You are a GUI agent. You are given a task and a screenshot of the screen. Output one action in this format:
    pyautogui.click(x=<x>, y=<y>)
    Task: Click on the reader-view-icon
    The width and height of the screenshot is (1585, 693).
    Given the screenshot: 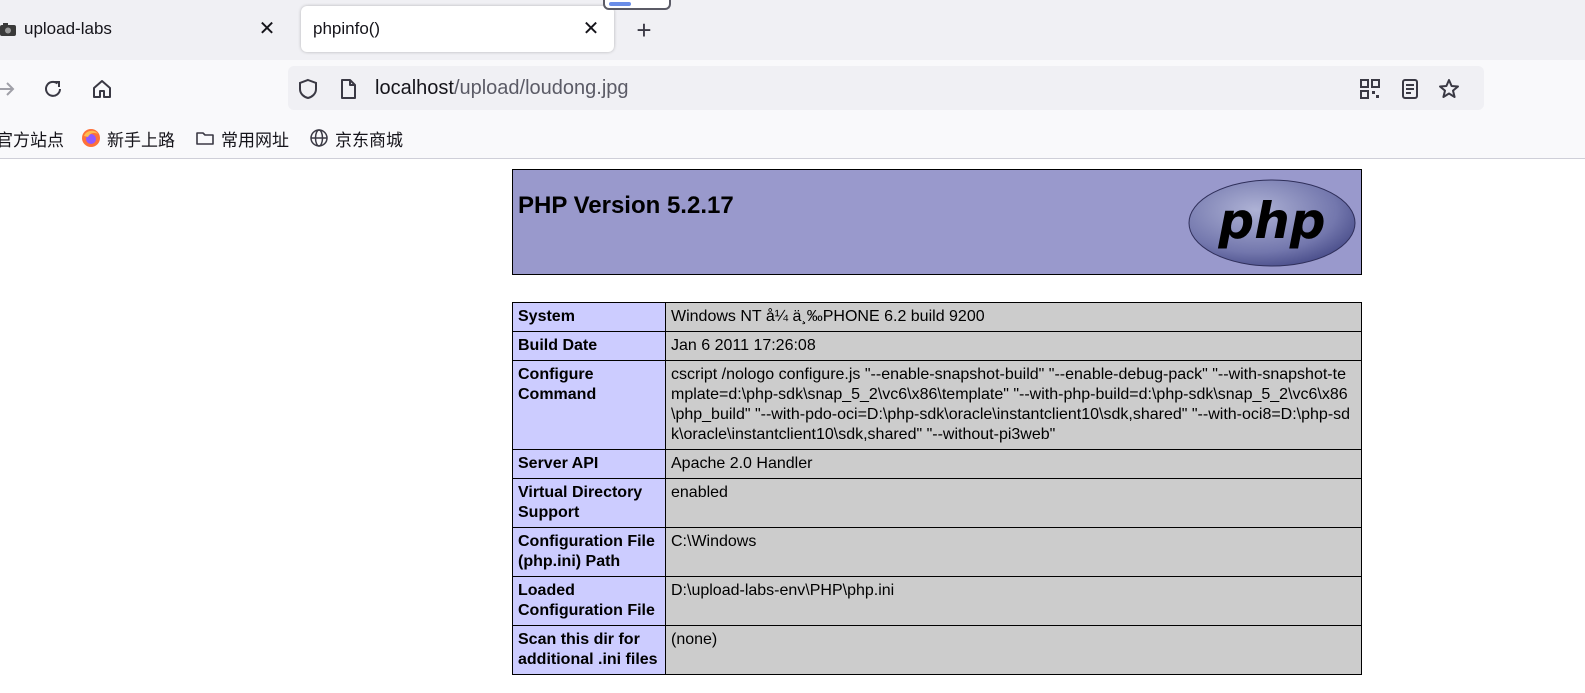 What is the action you would take?
    pyautogui.click(x=1410, y=89)
    